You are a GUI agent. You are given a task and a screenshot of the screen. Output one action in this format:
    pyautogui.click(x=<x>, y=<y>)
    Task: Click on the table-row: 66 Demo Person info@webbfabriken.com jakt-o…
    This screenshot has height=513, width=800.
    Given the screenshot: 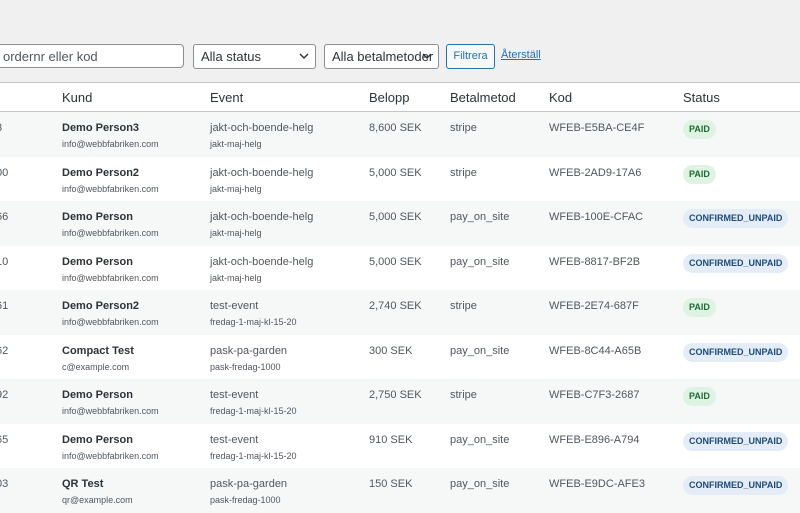 What is the action you would take?
    pyautogui.click(x=400, y=223)
    